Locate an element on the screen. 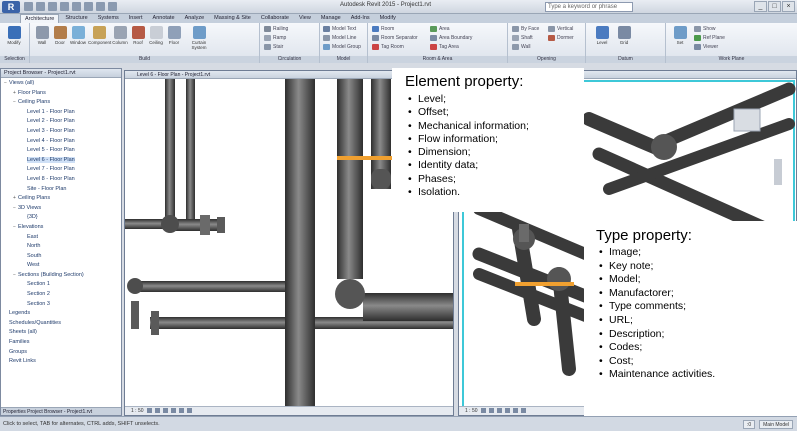 This screenshot has height=431, width=797. browser-tree-item: −3D Views is located at coordinates (61, 209).